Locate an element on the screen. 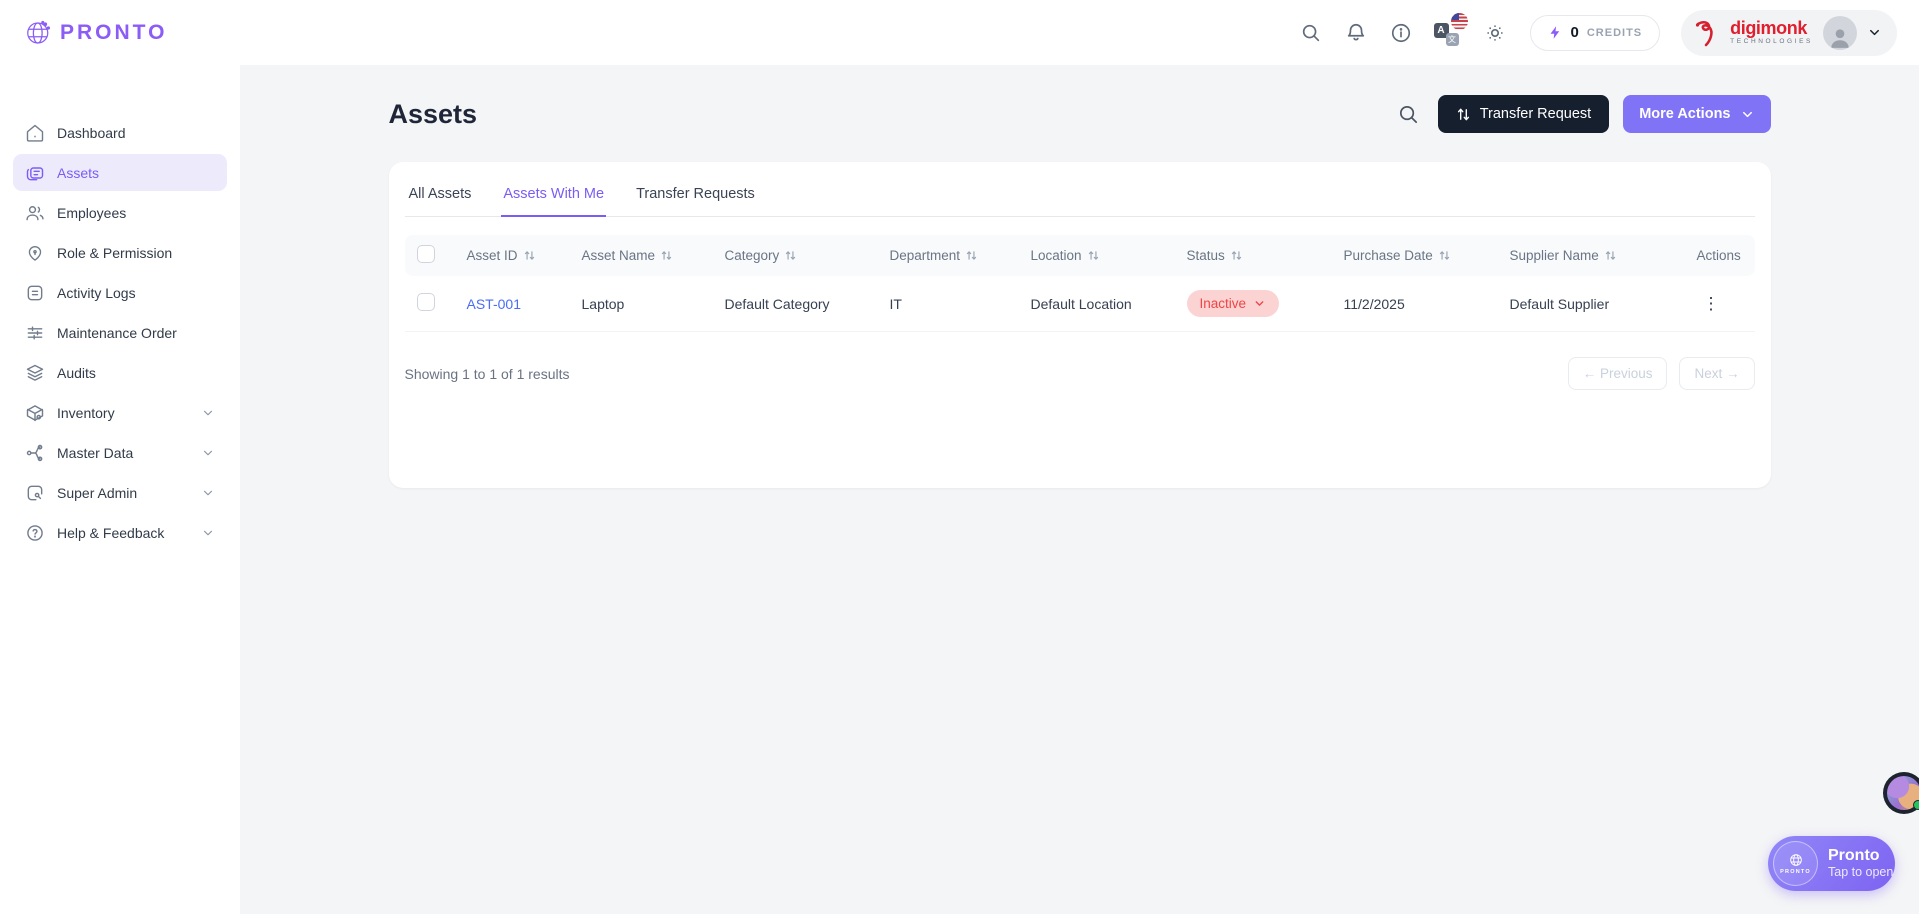 This screenshot has height=914, width=1919. previous-page-button: ← Previous is located at coordinates (1617, 373).